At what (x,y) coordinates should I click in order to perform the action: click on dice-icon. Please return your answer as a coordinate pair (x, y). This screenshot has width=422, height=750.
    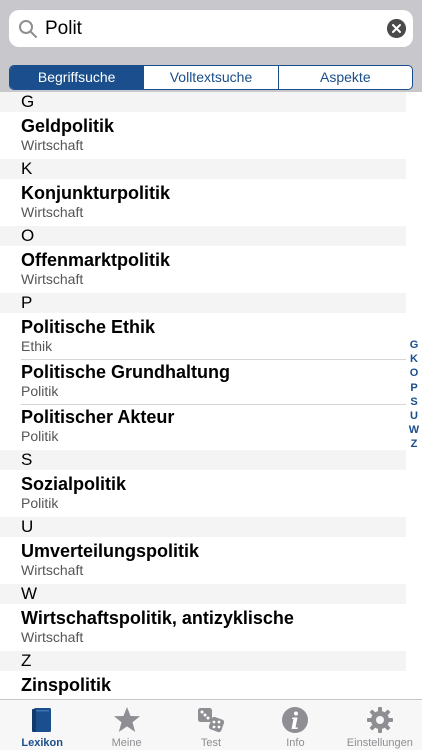
    Looking at the image, I should click on (211, 720).